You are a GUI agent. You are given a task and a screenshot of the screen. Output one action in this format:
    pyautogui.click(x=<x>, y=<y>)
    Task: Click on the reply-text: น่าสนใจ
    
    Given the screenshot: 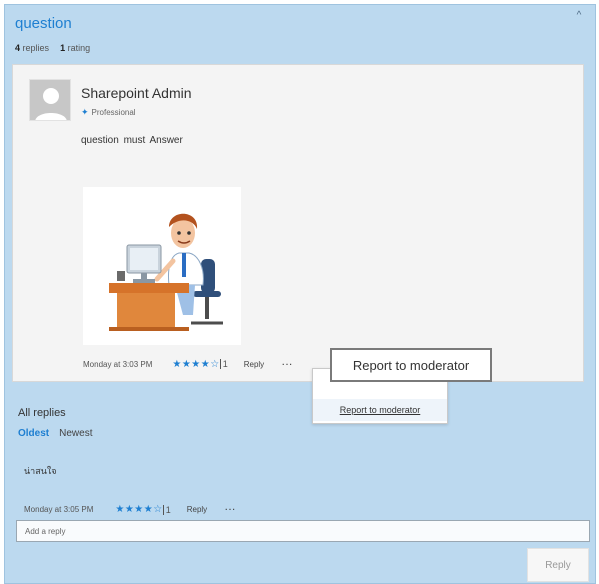 What is the action you would take?
    pyautogui.click(x=40, y=471)
    